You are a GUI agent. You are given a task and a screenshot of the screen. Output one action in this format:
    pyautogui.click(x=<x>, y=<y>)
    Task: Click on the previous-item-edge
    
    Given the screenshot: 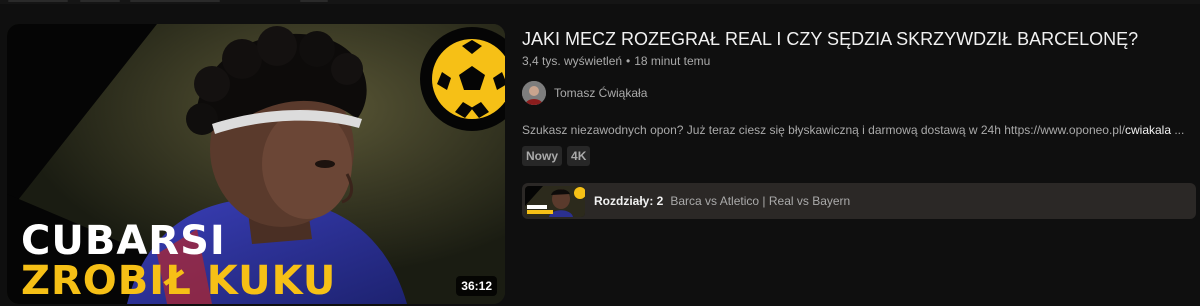 What is the action you would take?
    pyautogui.click(x=600, y=2)
    